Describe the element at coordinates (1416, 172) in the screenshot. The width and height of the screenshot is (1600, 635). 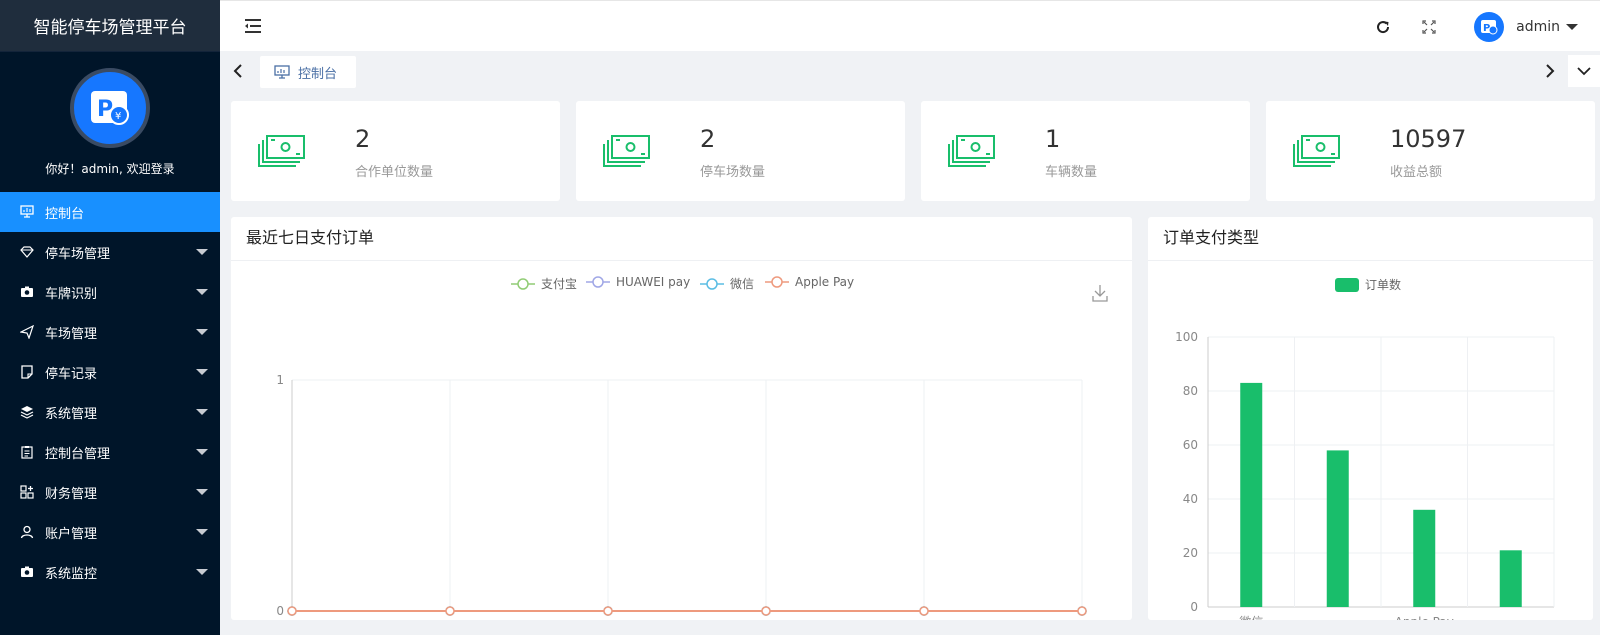
I see `stat-label: 收益总额` at that location.